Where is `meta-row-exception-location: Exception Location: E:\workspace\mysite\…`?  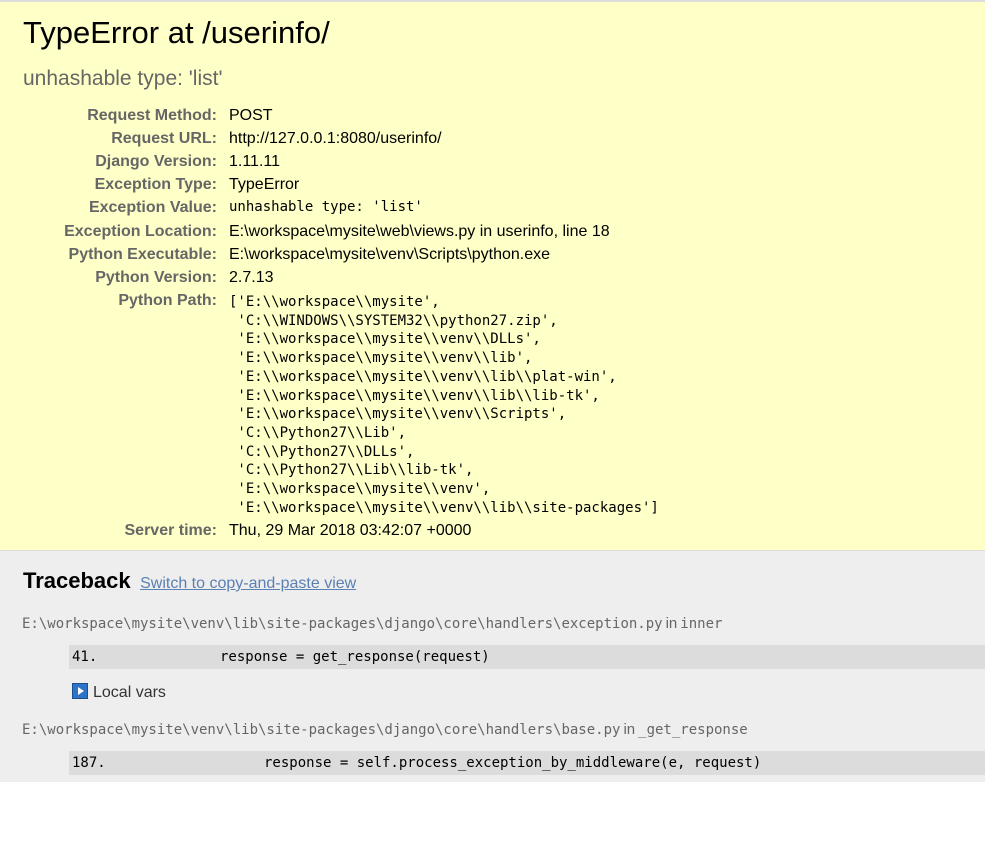 meta-row-exception-location: Exception Location: E:\workspace\mysite\… is located at coordinates (492, 231).